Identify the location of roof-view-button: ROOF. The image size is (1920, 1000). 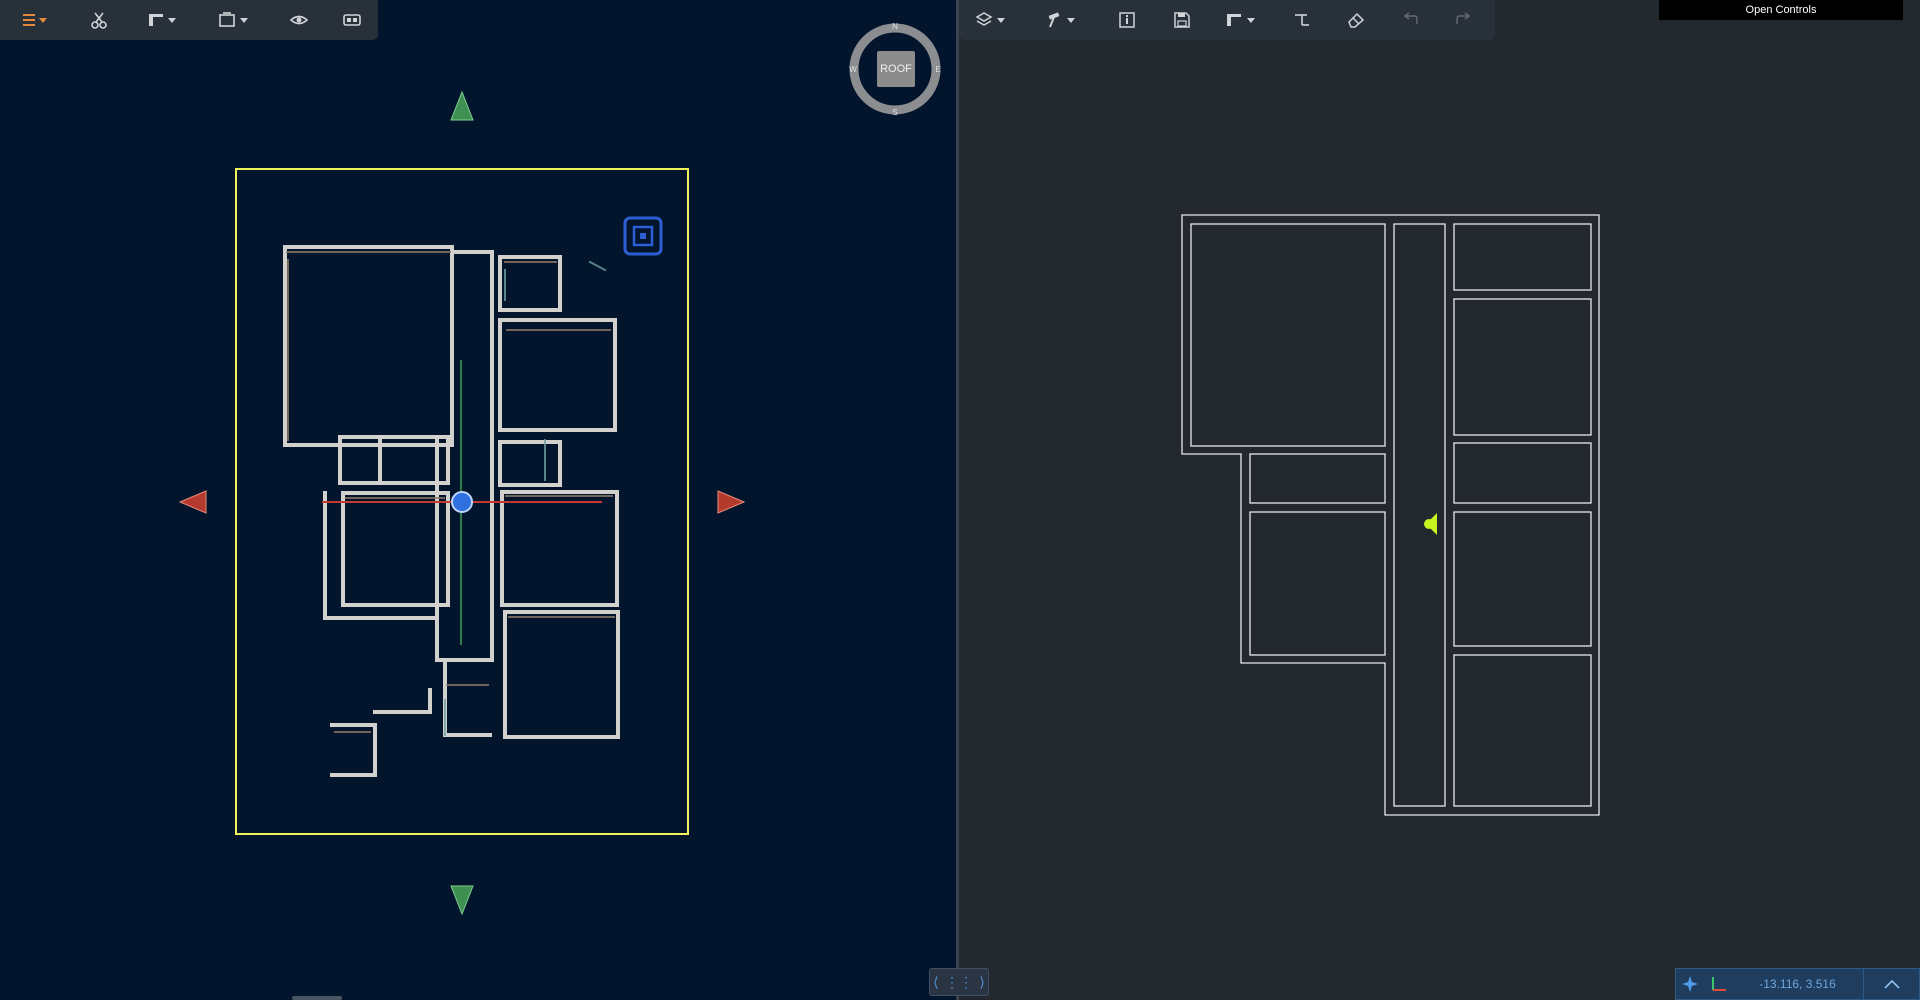
(896, 69).